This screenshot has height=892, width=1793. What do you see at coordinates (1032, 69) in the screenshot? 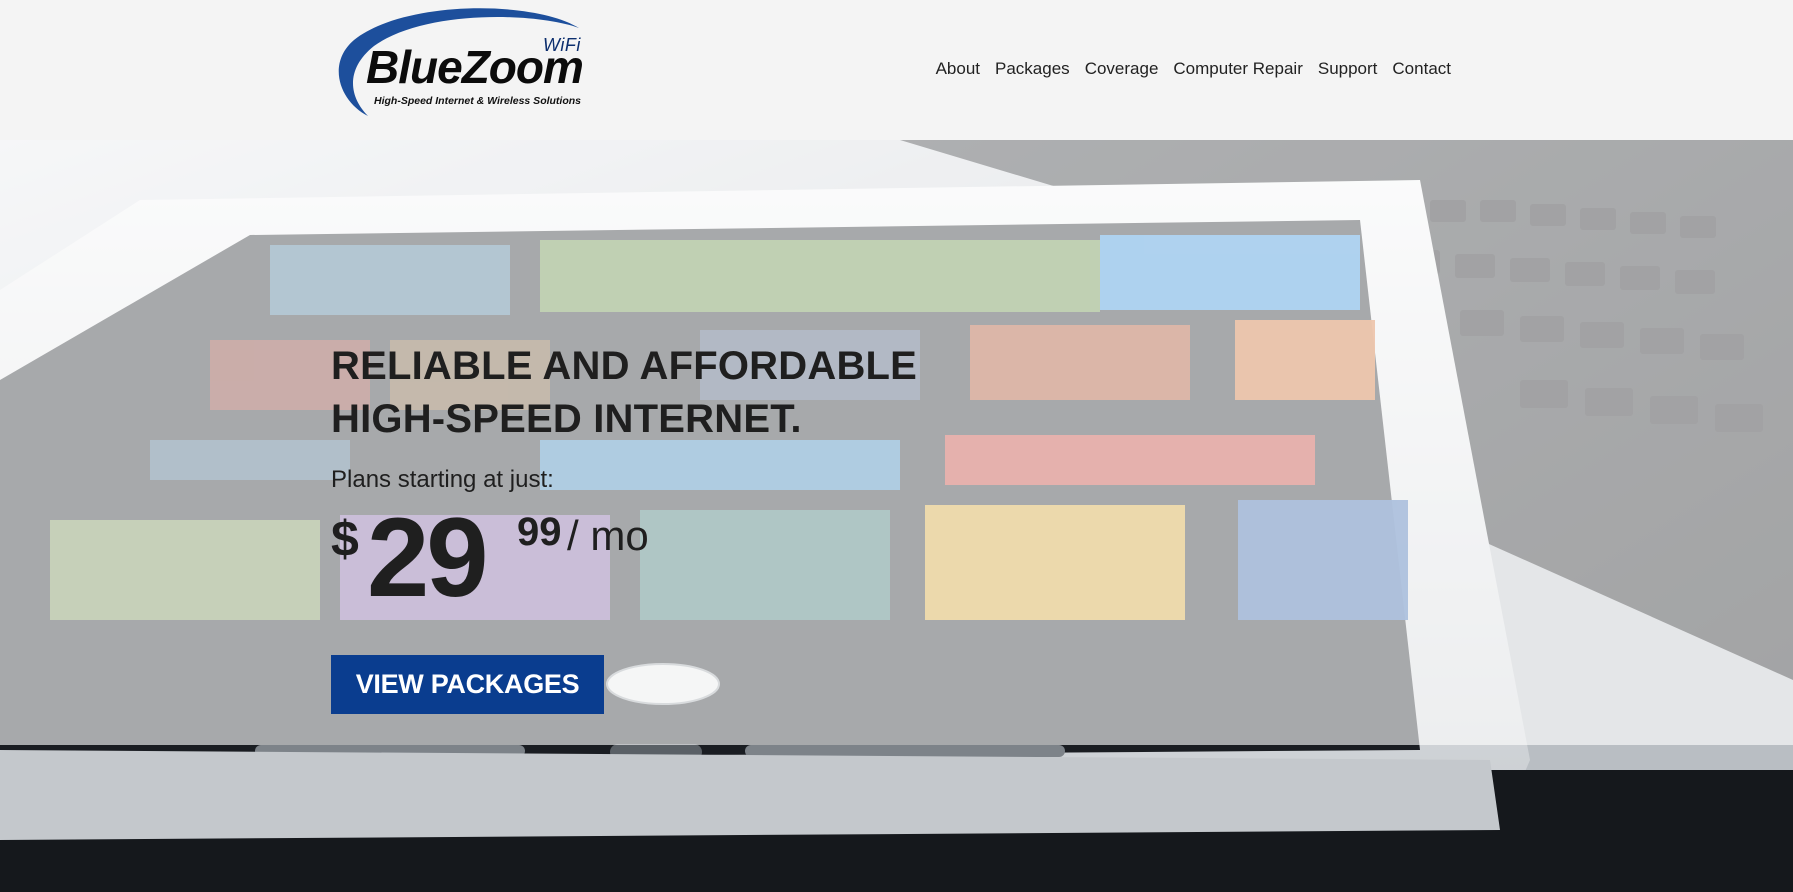
I see `nav-item-packages: Packages` at bounding box center [1032, 69].